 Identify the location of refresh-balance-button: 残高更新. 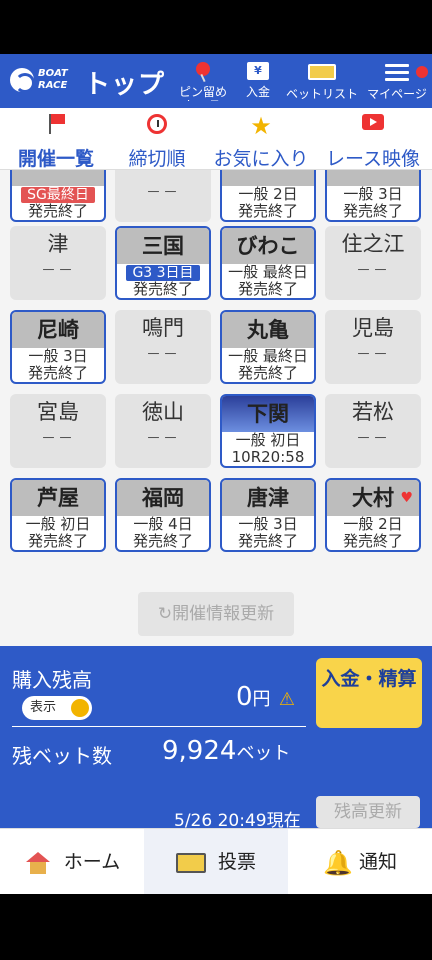
(368, 812).